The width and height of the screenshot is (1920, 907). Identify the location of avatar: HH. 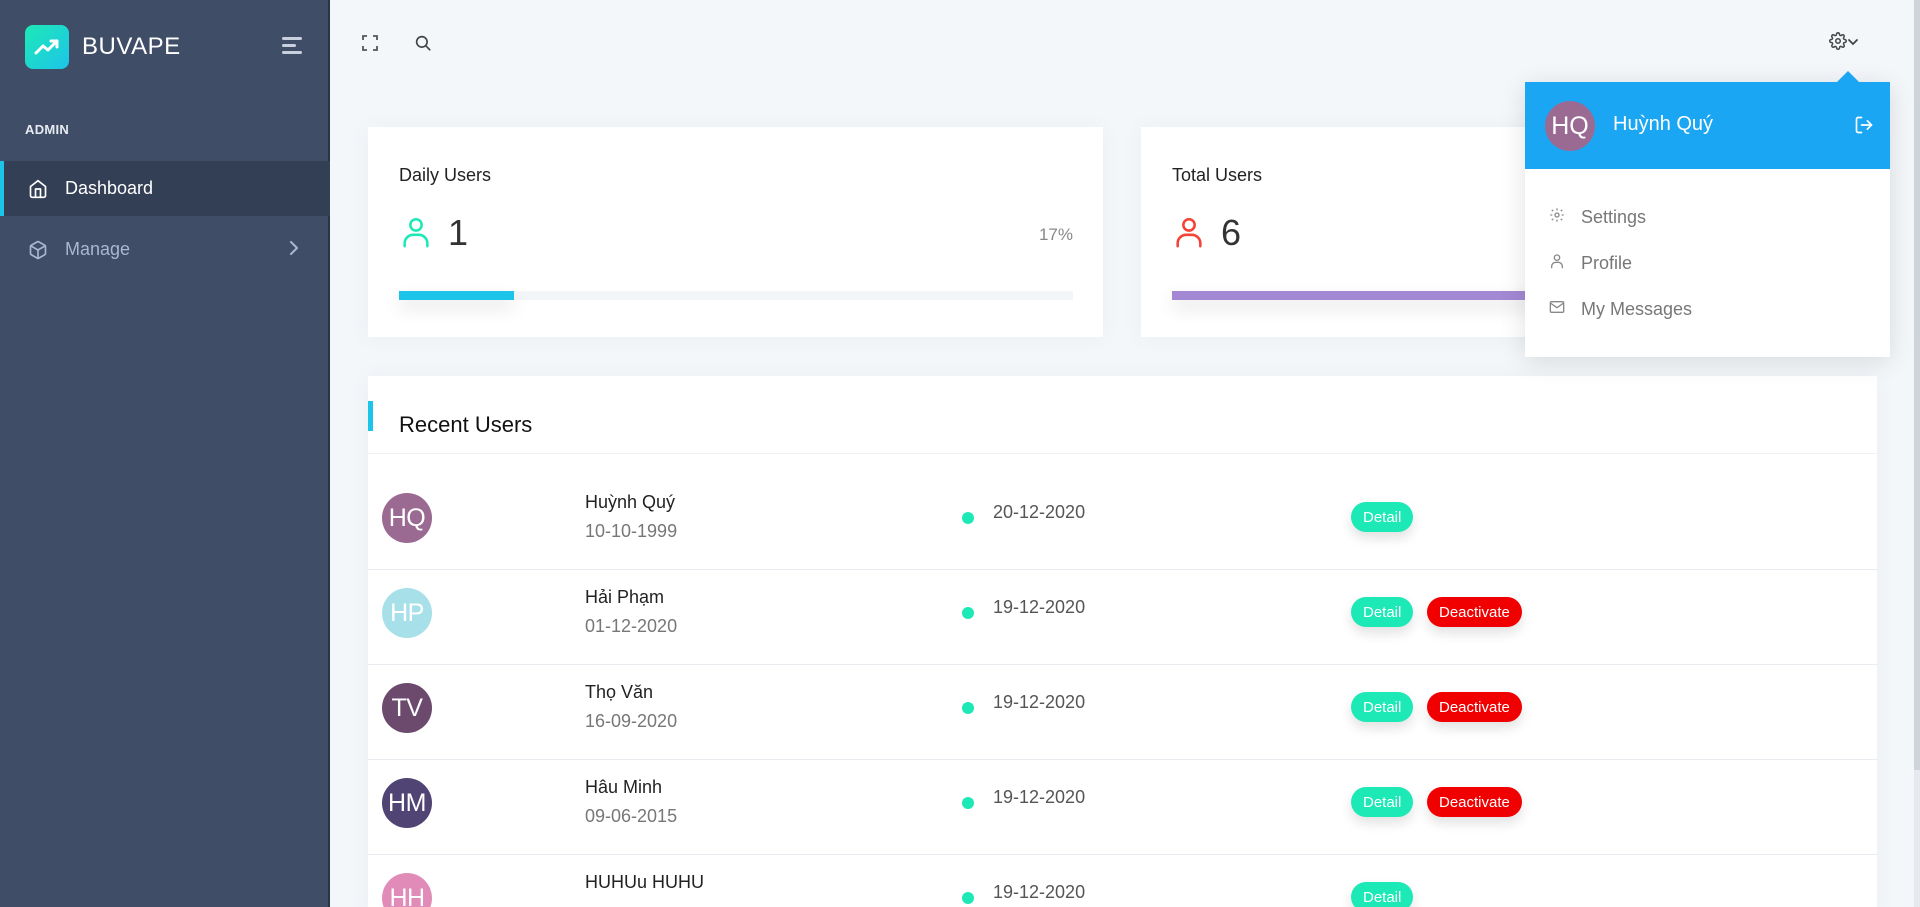
(407, 890).